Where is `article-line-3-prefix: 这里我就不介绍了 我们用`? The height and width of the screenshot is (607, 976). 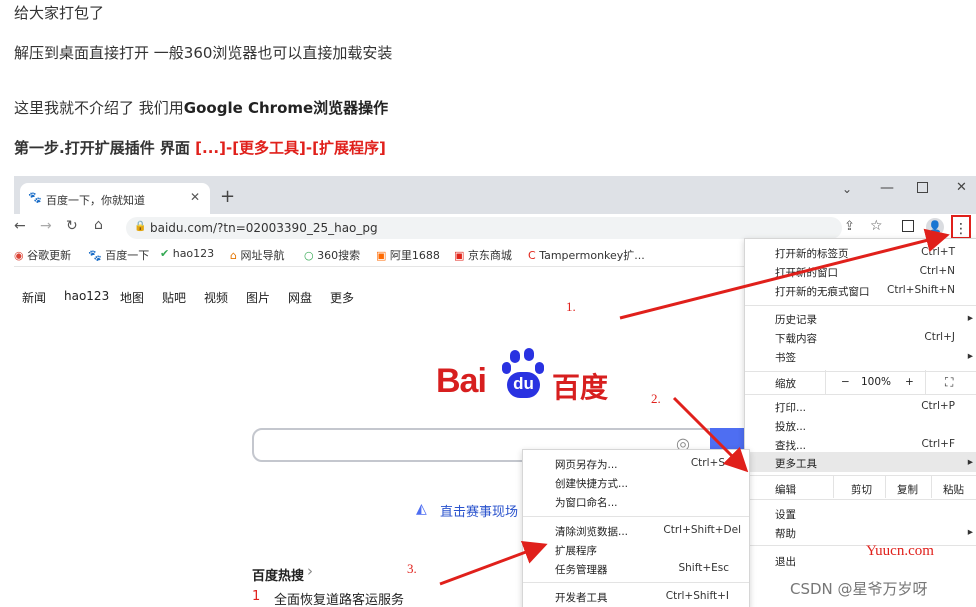 article-line-3-prefix: 这里我就不介绍了 我们用 is located at coordinates (99, 108).